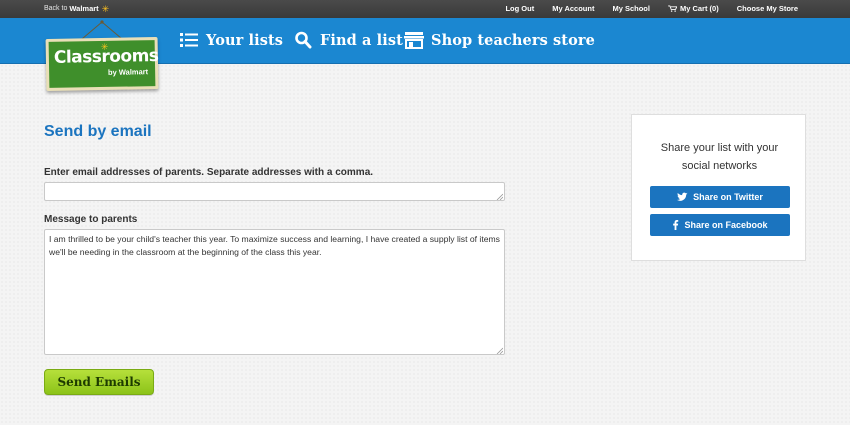  I want to click on cart-icon, so click(672, 8).